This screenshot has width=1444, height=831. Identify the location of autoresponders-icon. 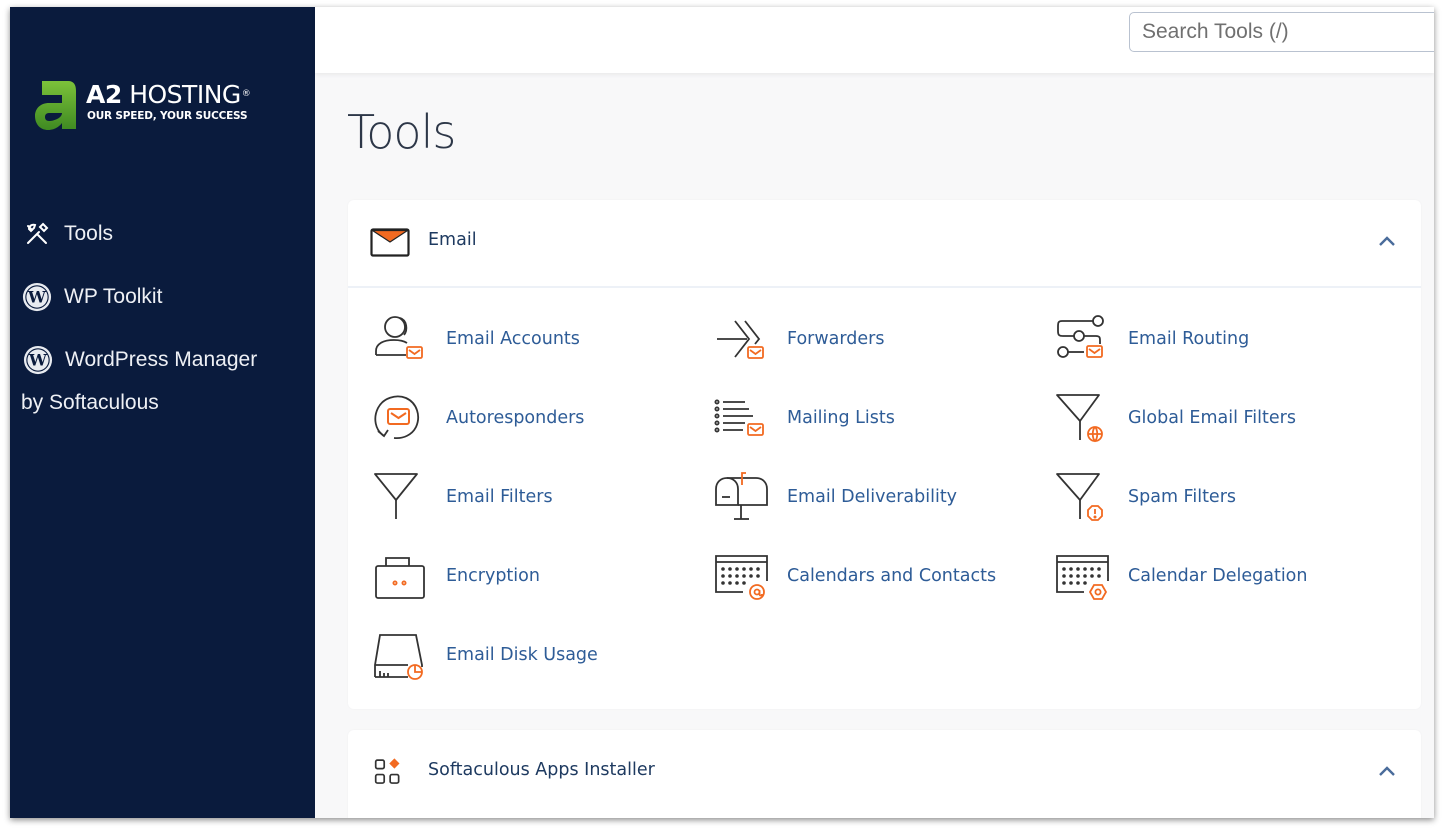
(399, 418).